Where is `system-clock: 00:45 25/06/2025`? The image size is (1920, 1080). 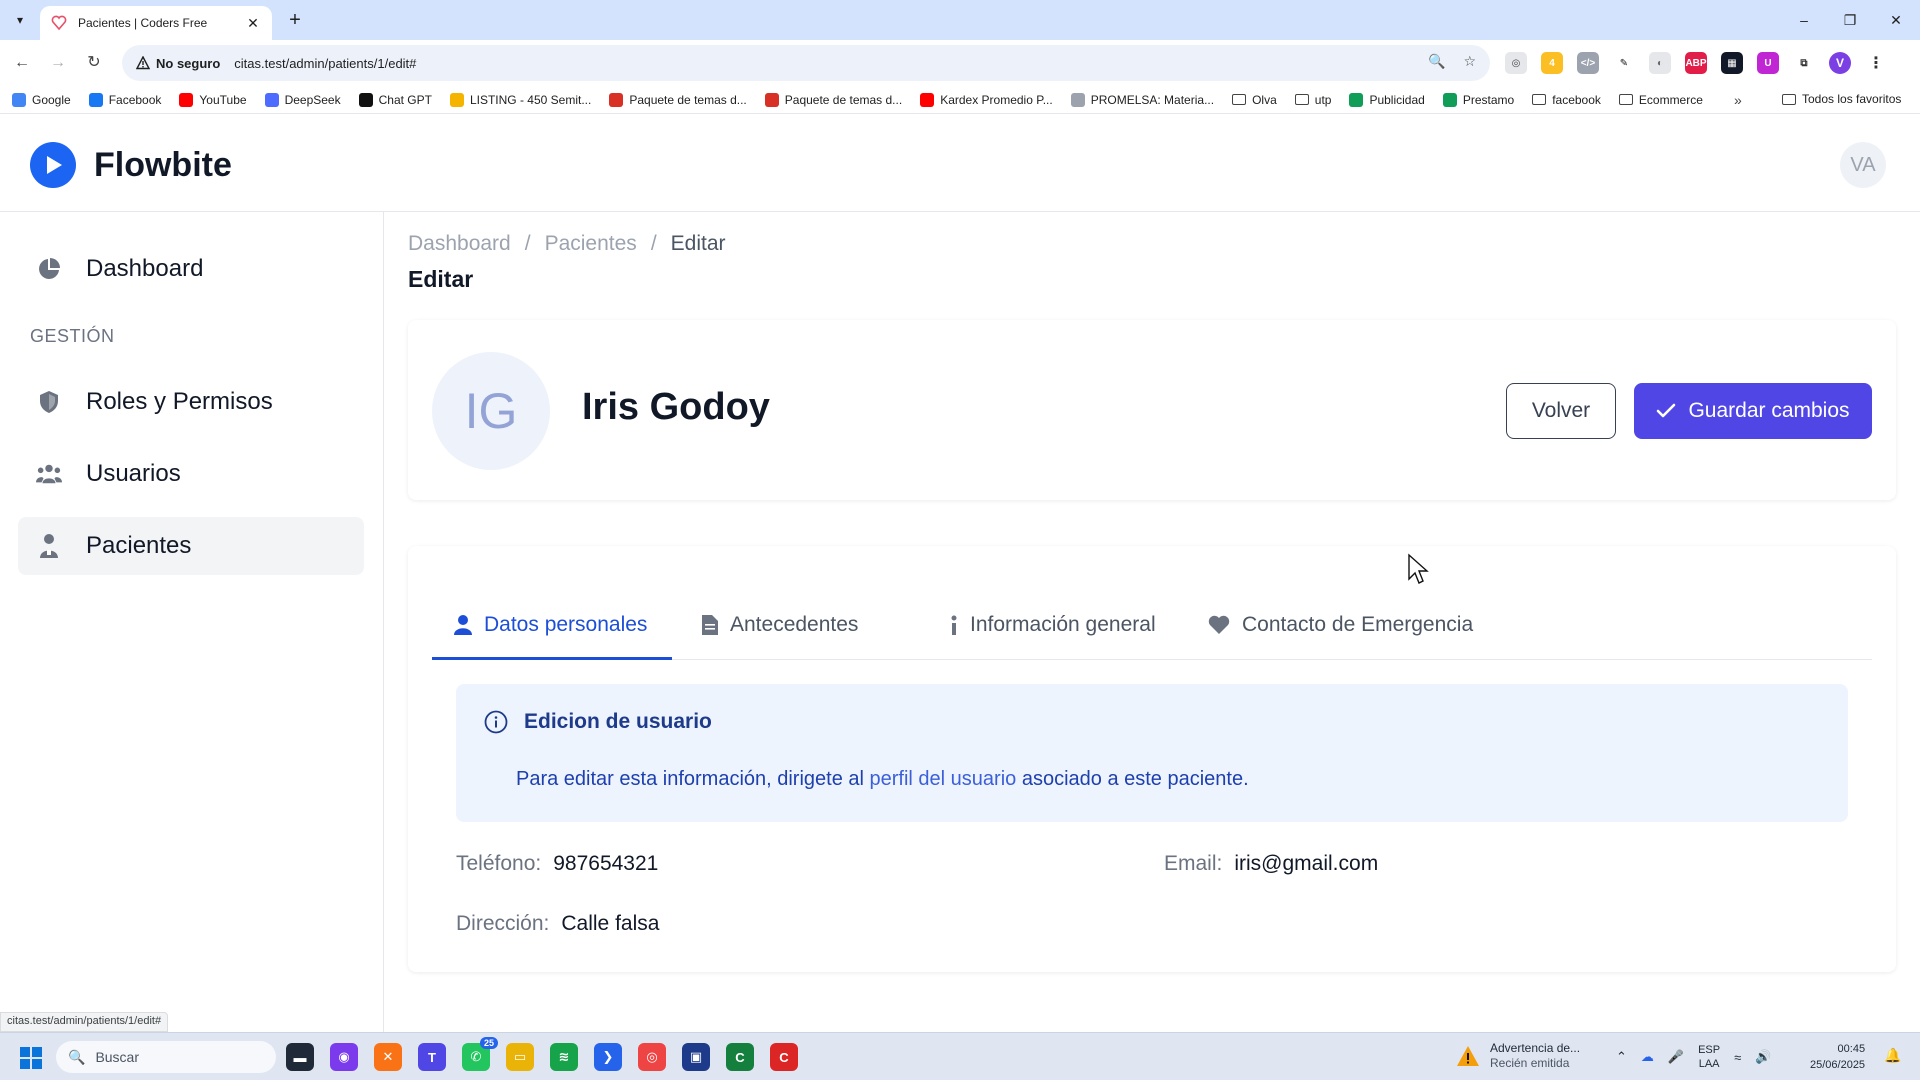
system-clock: 00:45 25/06/2025 is located at coordinates (1837, 1057).